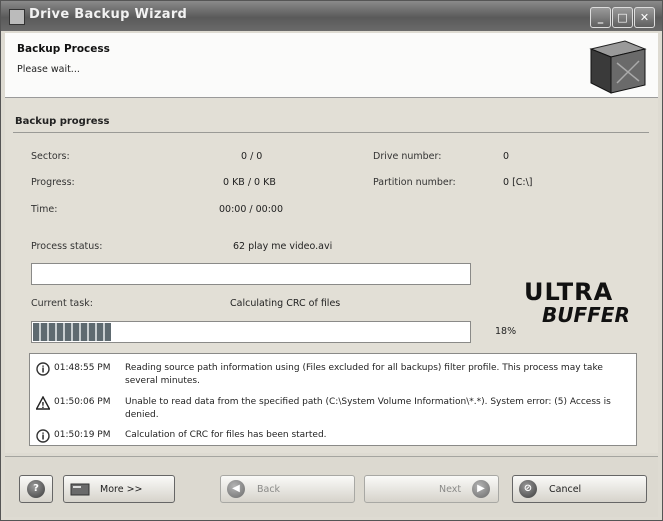 The width and height of the screenshot is (663, 521). What do you see at coordinates (600, 17) in the screenshot?
I see `minimize-button: _` at bounding box center [600, 17].